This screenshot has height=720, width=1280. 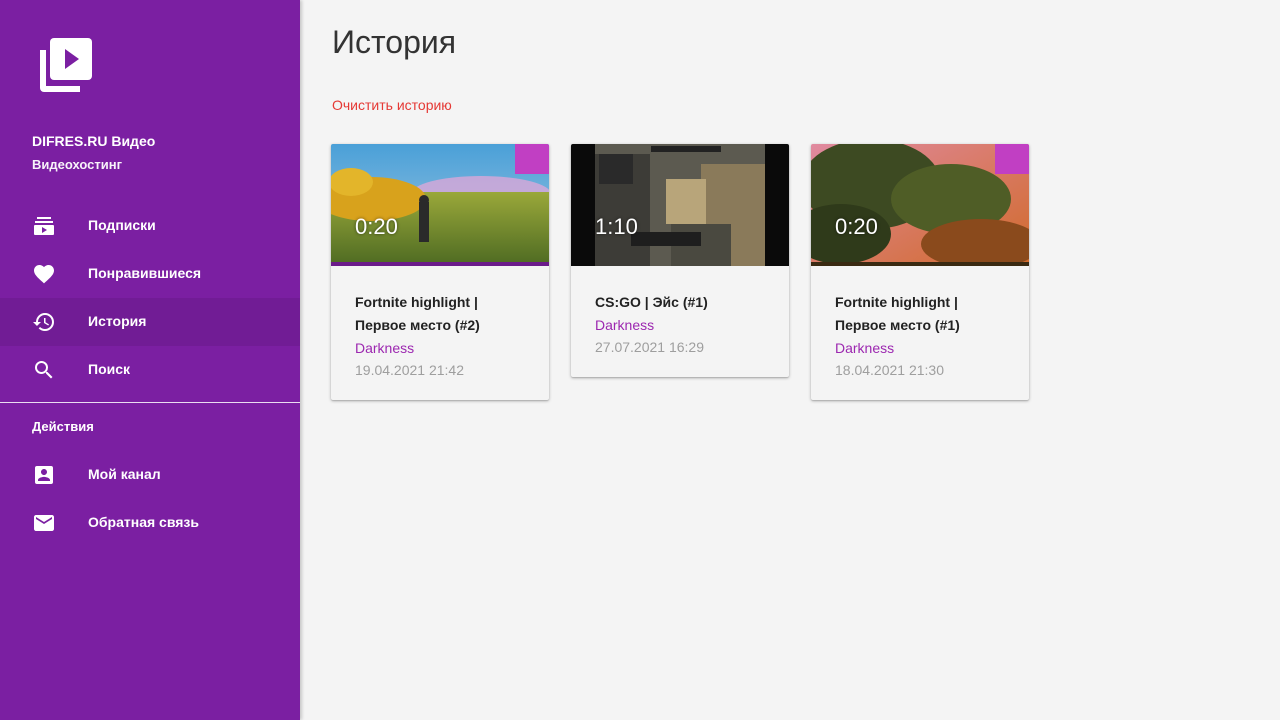 I want to click on video-date: 18.04.2021 21:30, so click(x=889, y=370).